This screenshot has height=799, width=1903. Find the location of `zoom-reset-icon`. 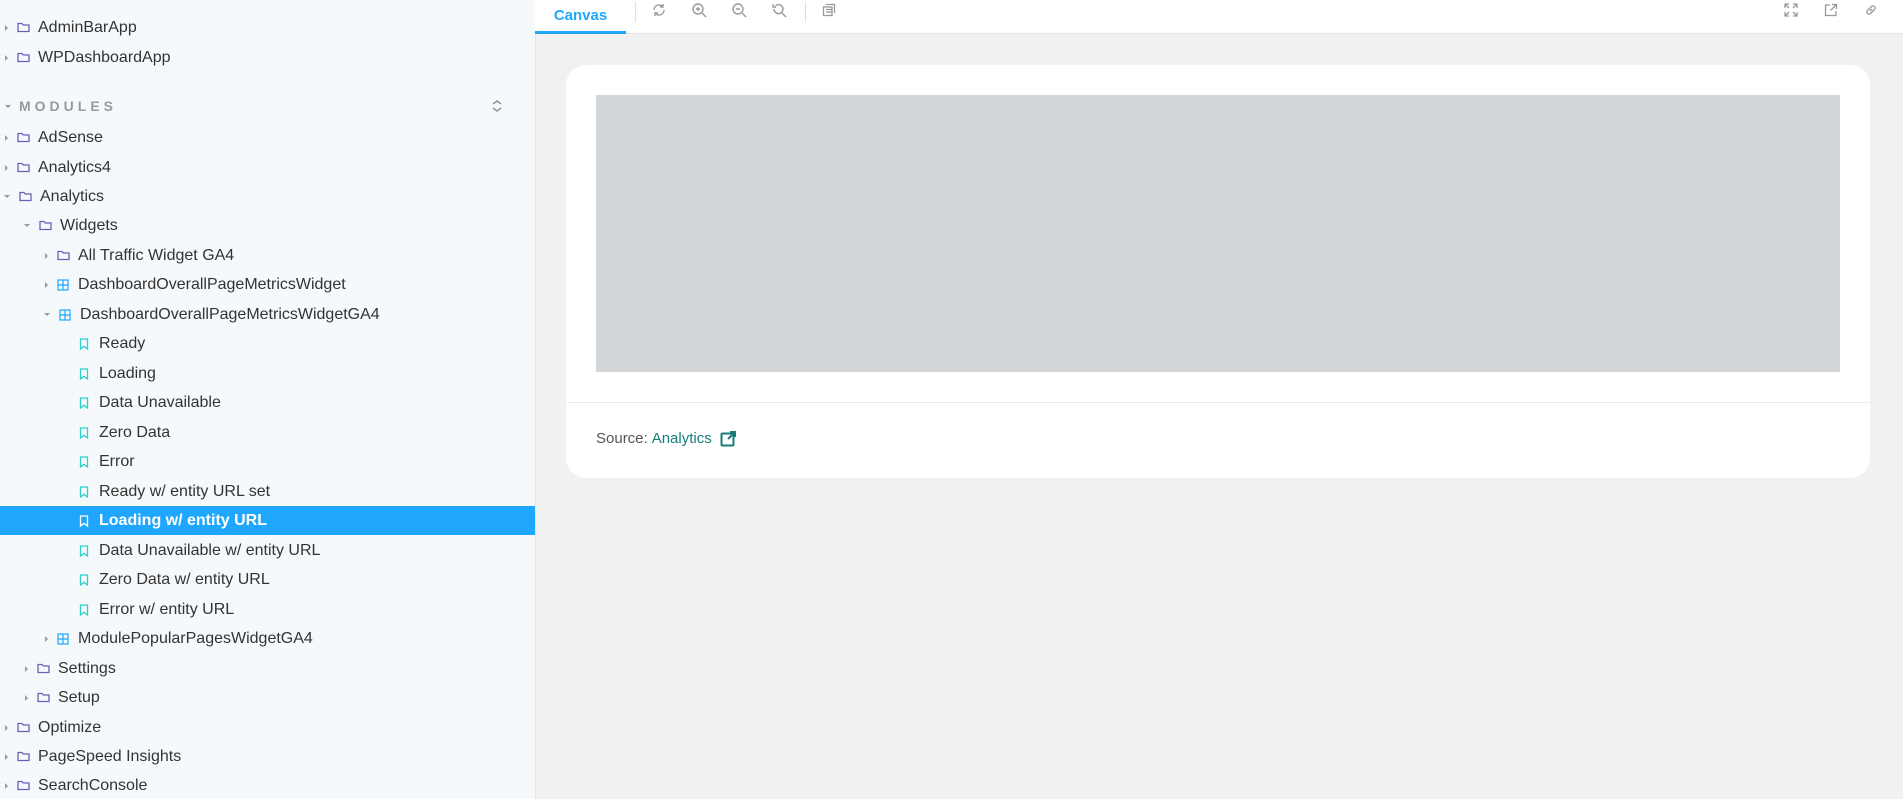

zoom-reset-icon is located at coordinates (779, 10).